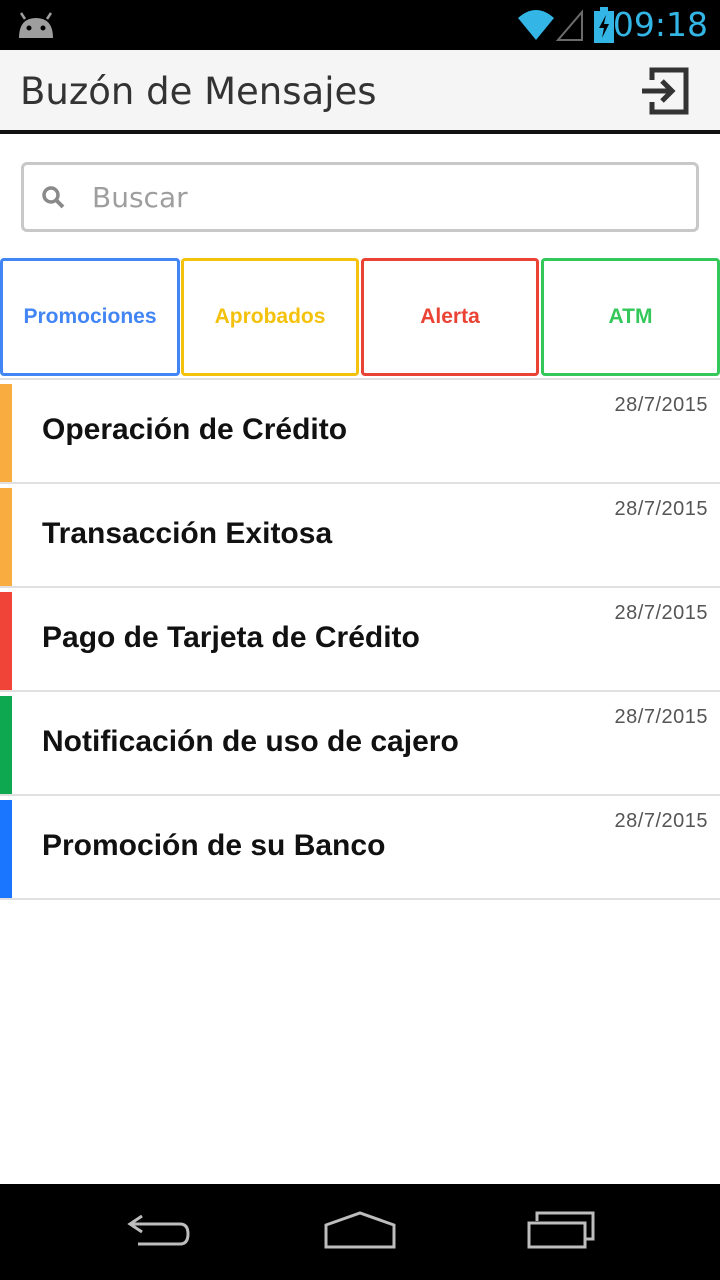 This screenshot has width=720, height=1280. I want to click on category-tabs: Promociones Aprobados Alerta ATM, so click(360, 317).